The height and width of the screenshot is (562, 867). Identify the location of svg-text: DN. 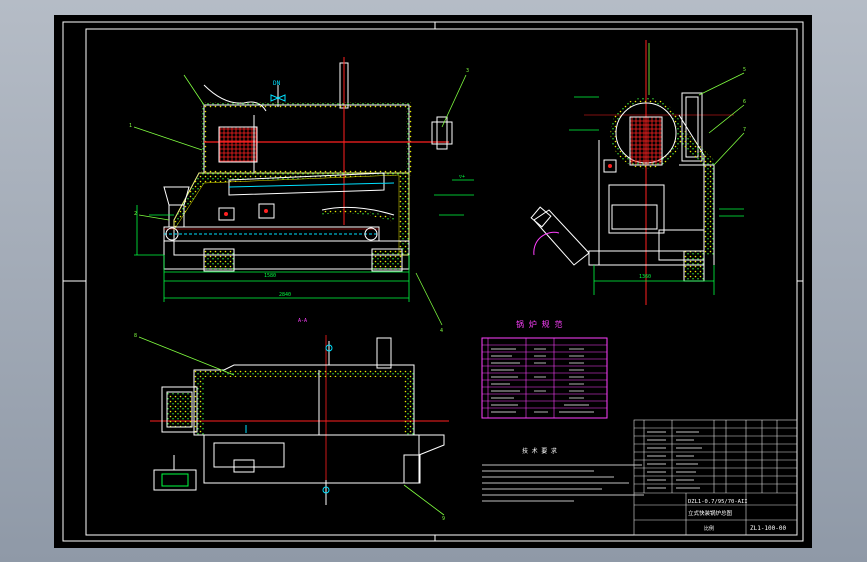
(277, 83).